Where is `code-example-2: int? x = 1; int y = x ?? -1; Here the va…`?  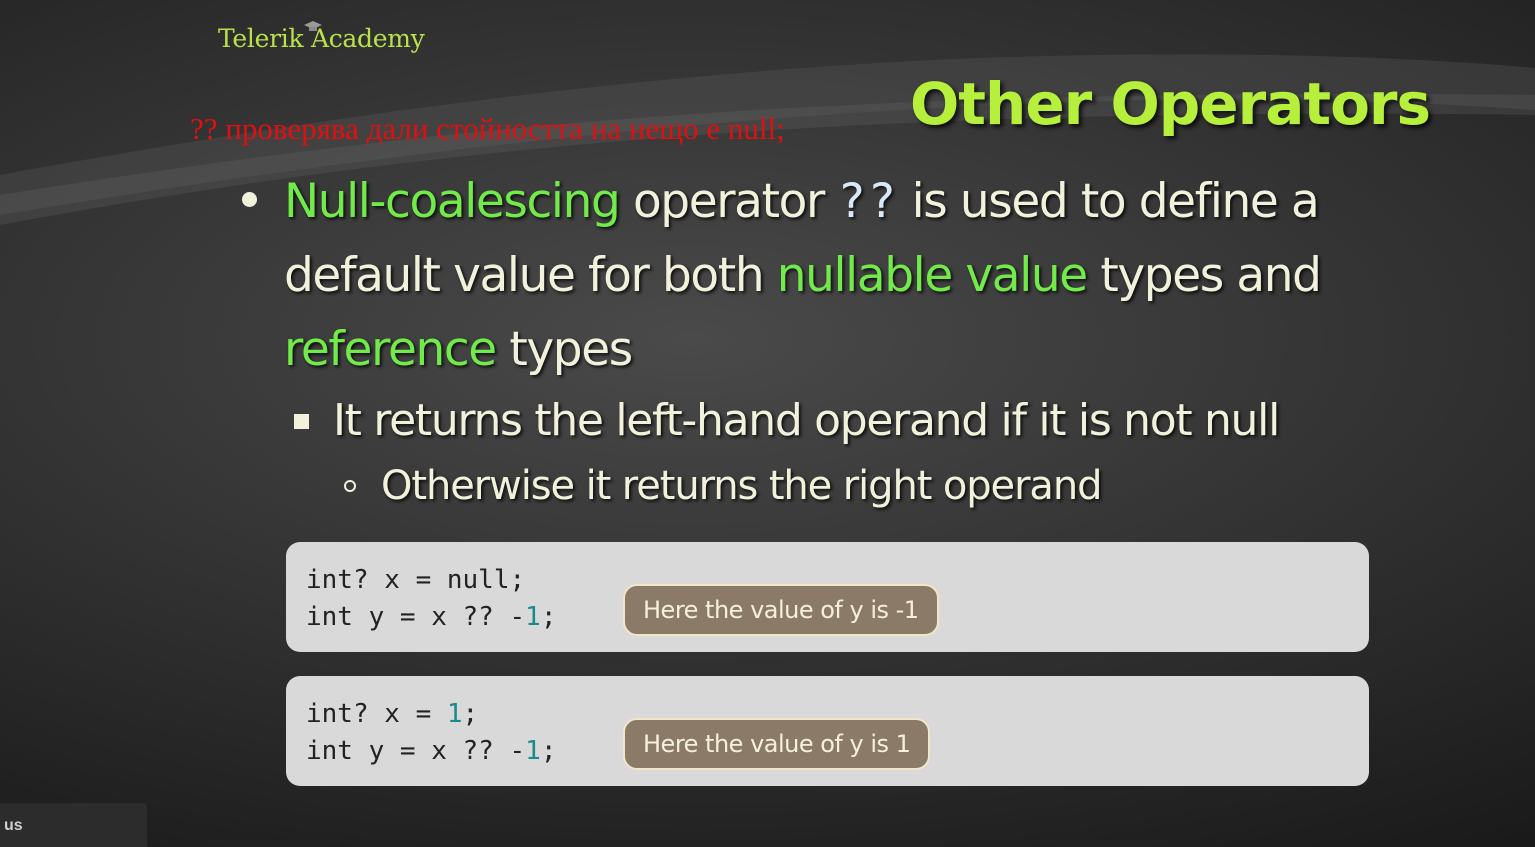
code-example-2: int? x = 1; int y = x ?? -1; Here the va… is located at coordinates (827, 731).